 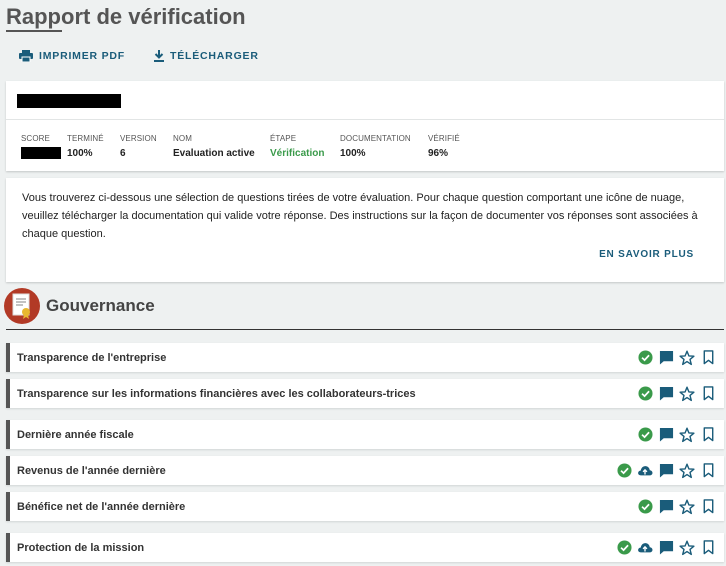 I want to click on stat-label: VÉRIFIÉ, so click(x=444, y=138).